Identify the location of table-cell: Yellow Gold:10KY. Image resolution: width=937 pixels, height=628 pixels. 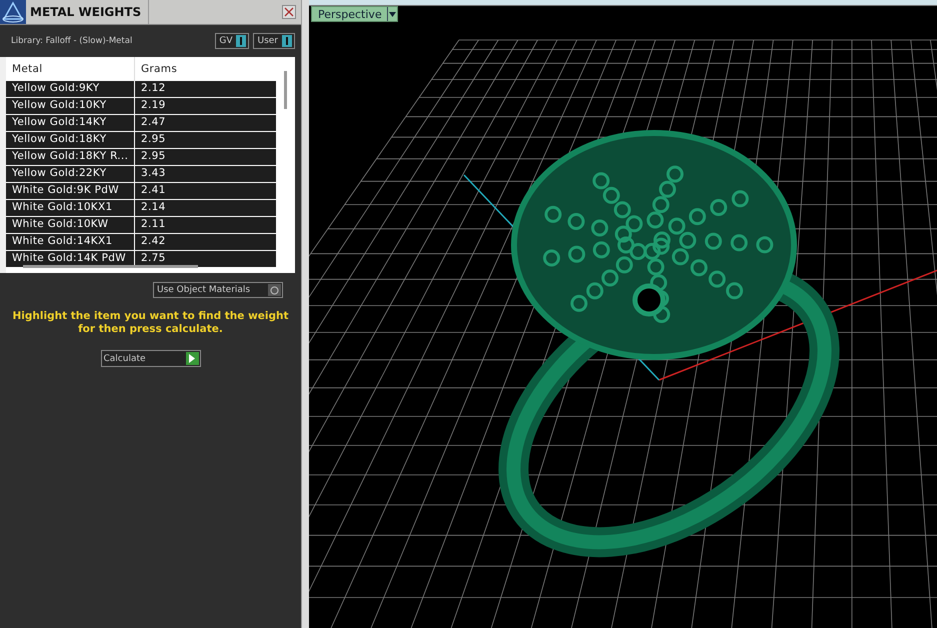
(70, 106).